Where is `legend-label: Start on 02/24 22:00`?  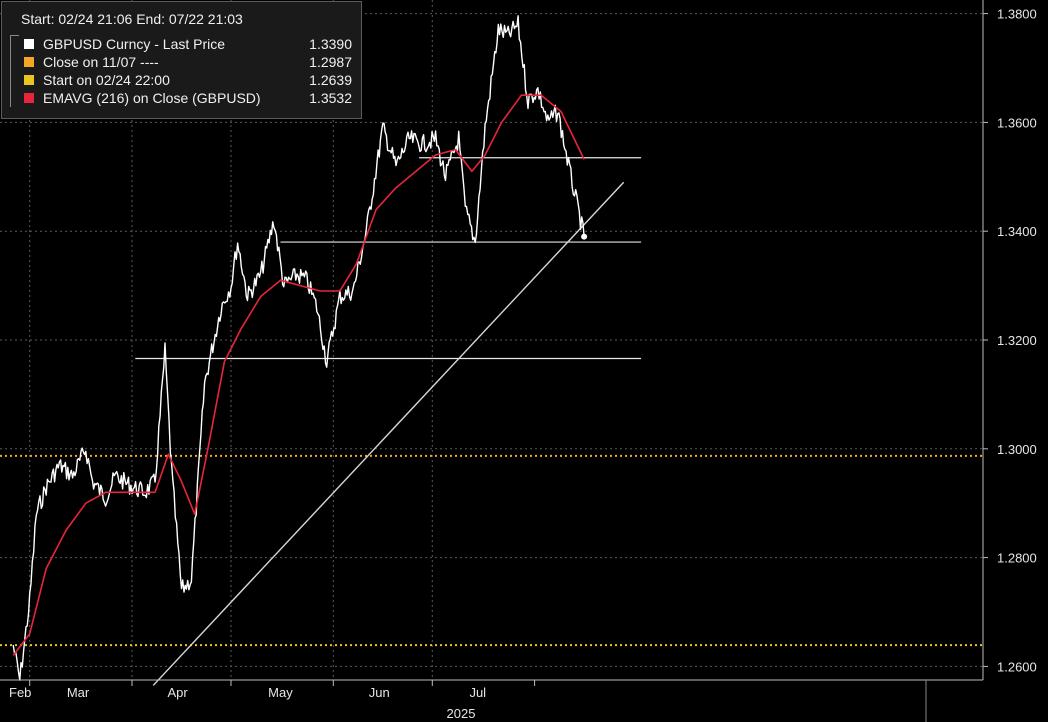 legend-label: Start on 02/24 22:00 is located at coordinates (106, 80).